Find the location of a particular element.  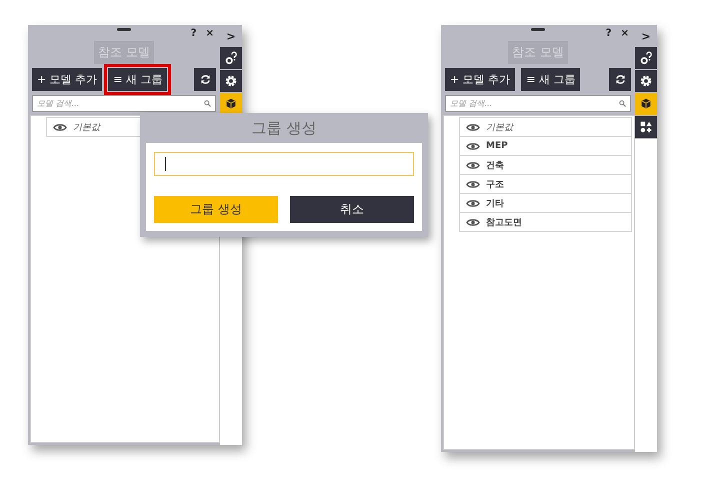

list-item: 건축 is located at coordinates (545, 165).